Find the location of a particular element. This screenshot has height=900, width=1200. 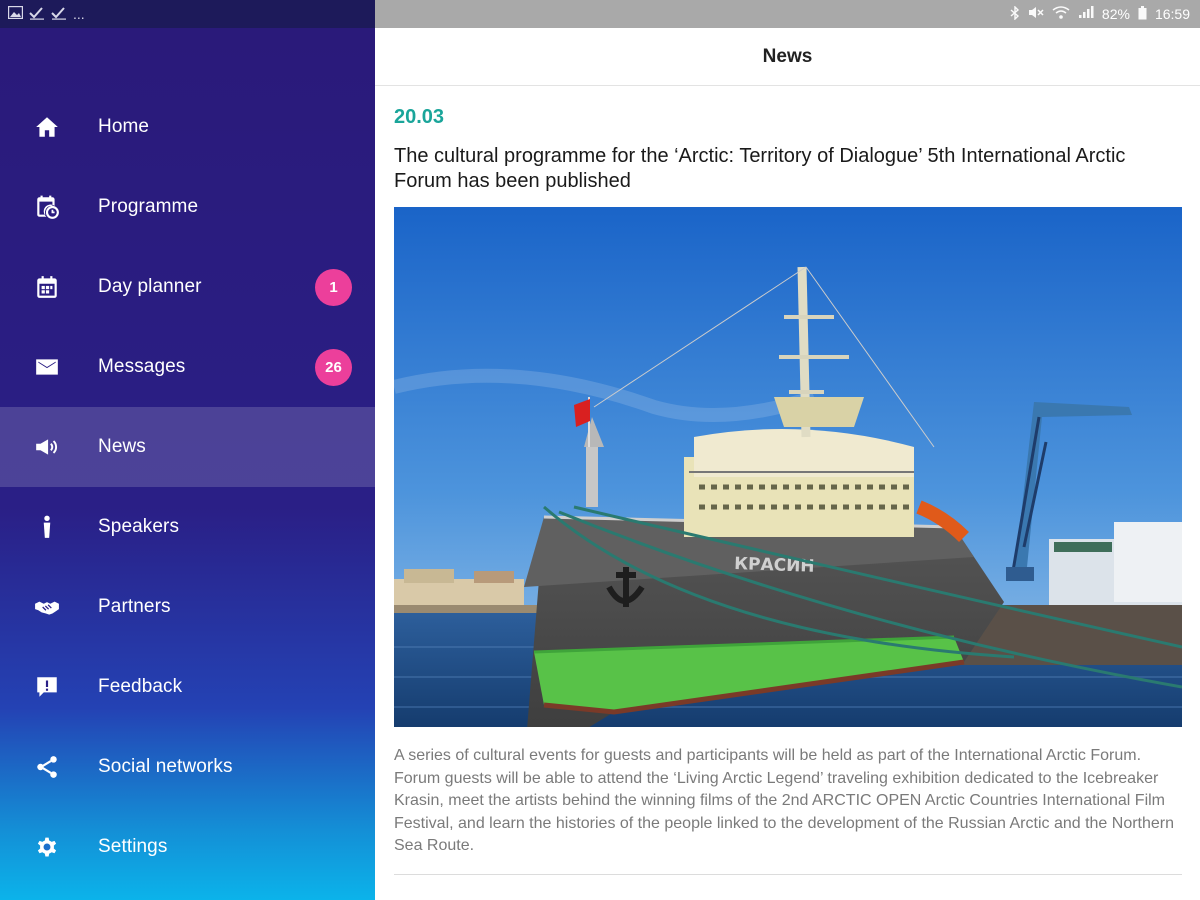

sidebar-item-settings: Settings is located at coordinates (187, 847).